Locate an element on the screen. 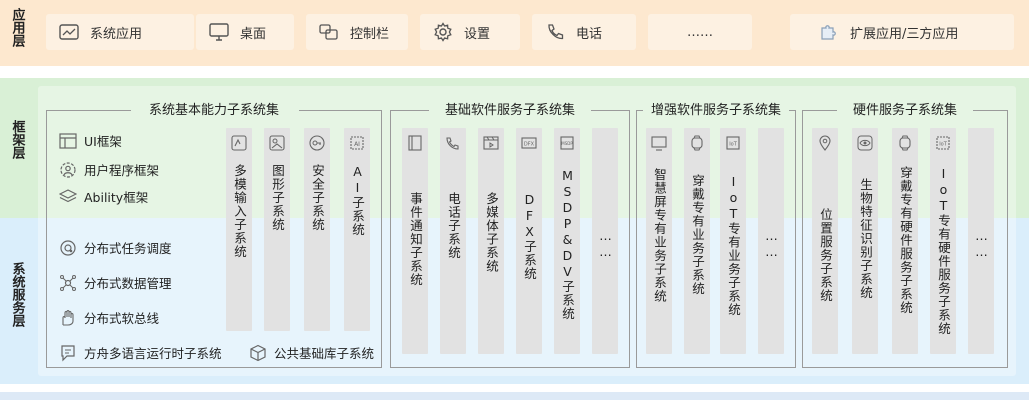 The image size is (1029, 400). watch-icon is located at coordinates (697, 143).